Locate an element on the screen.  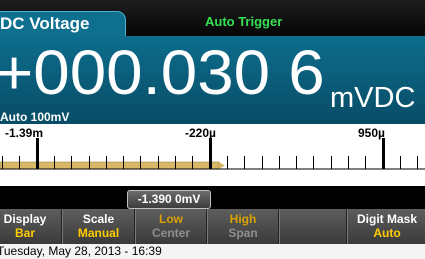
bar-tick-label-high: 950µ is located at coordinates (371, 133).